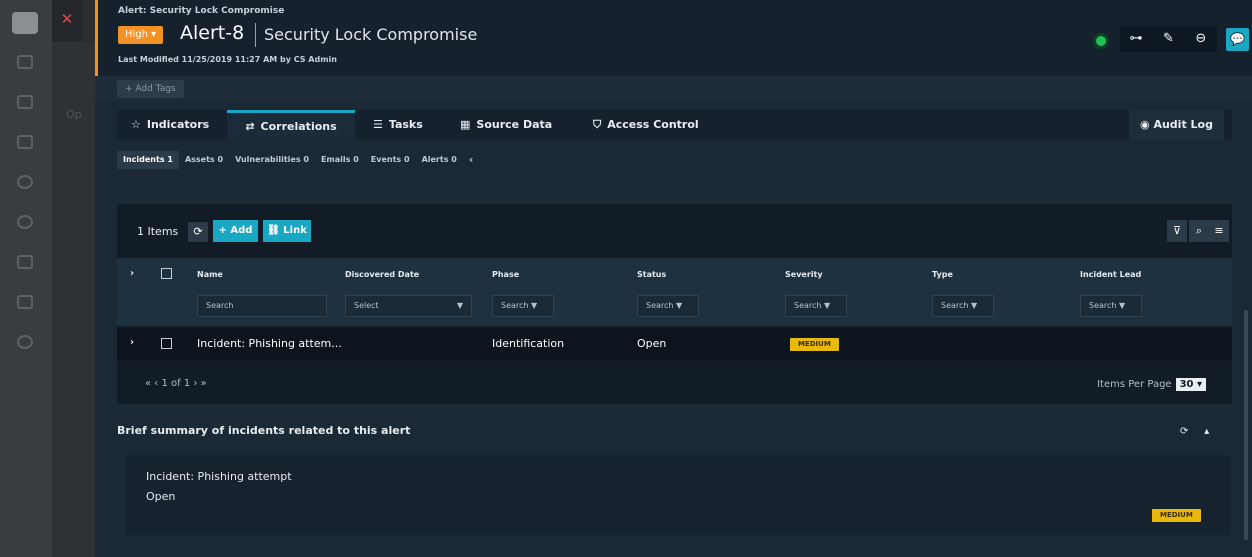  I want to click on queue-icon, so click(25, 102).